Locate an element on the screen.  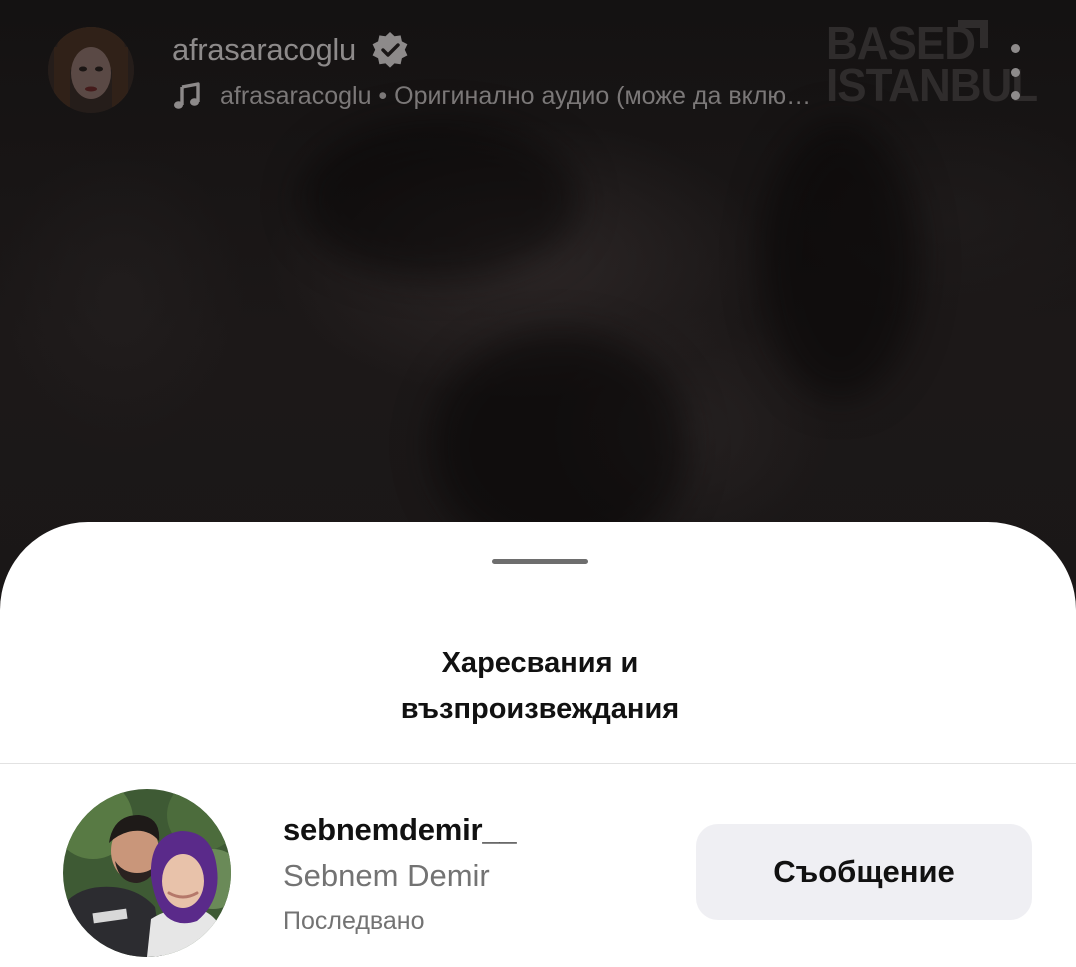
user-username: sebnemdemir__ is located at coordinates (400, 830).